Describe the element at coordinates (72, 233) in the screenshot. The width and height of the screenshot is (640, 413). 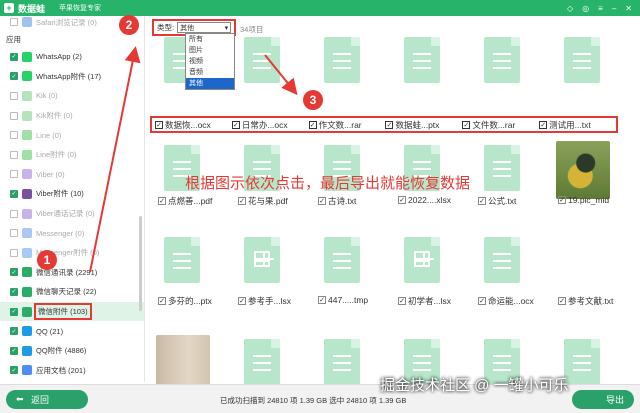
I see `sidebar-item: Messenger (0)` at that location.